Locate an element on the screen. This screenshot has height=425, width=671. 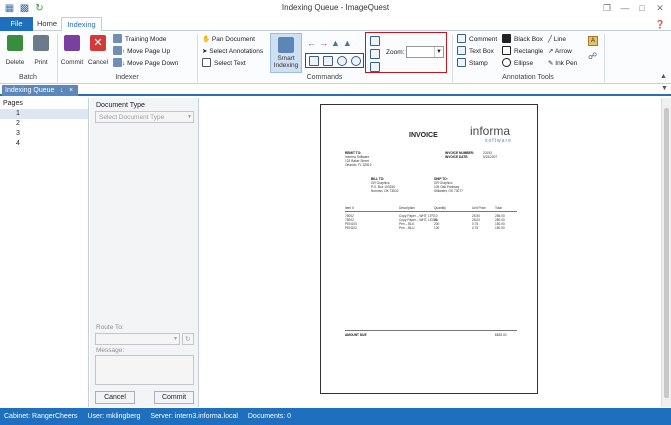
group-label-indexer: Indexer is located at coordinates (127, 77).